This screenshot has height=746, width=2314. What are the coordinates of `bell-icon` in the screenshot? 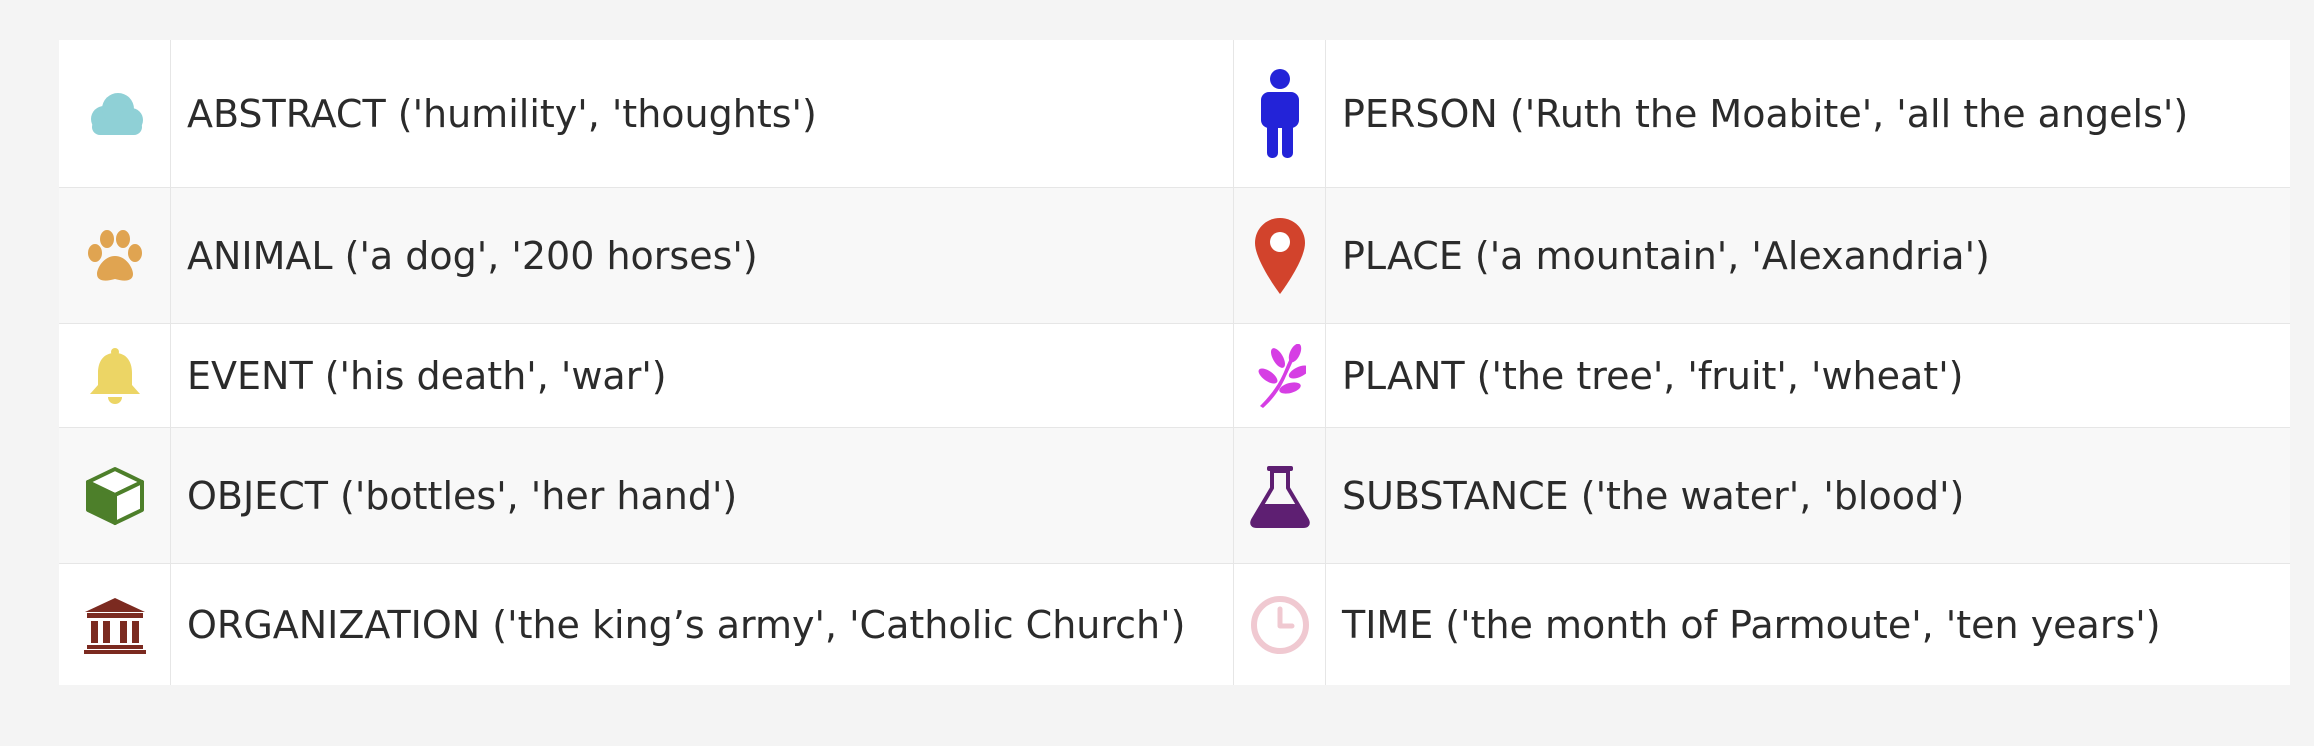 It's located at (114, 375).